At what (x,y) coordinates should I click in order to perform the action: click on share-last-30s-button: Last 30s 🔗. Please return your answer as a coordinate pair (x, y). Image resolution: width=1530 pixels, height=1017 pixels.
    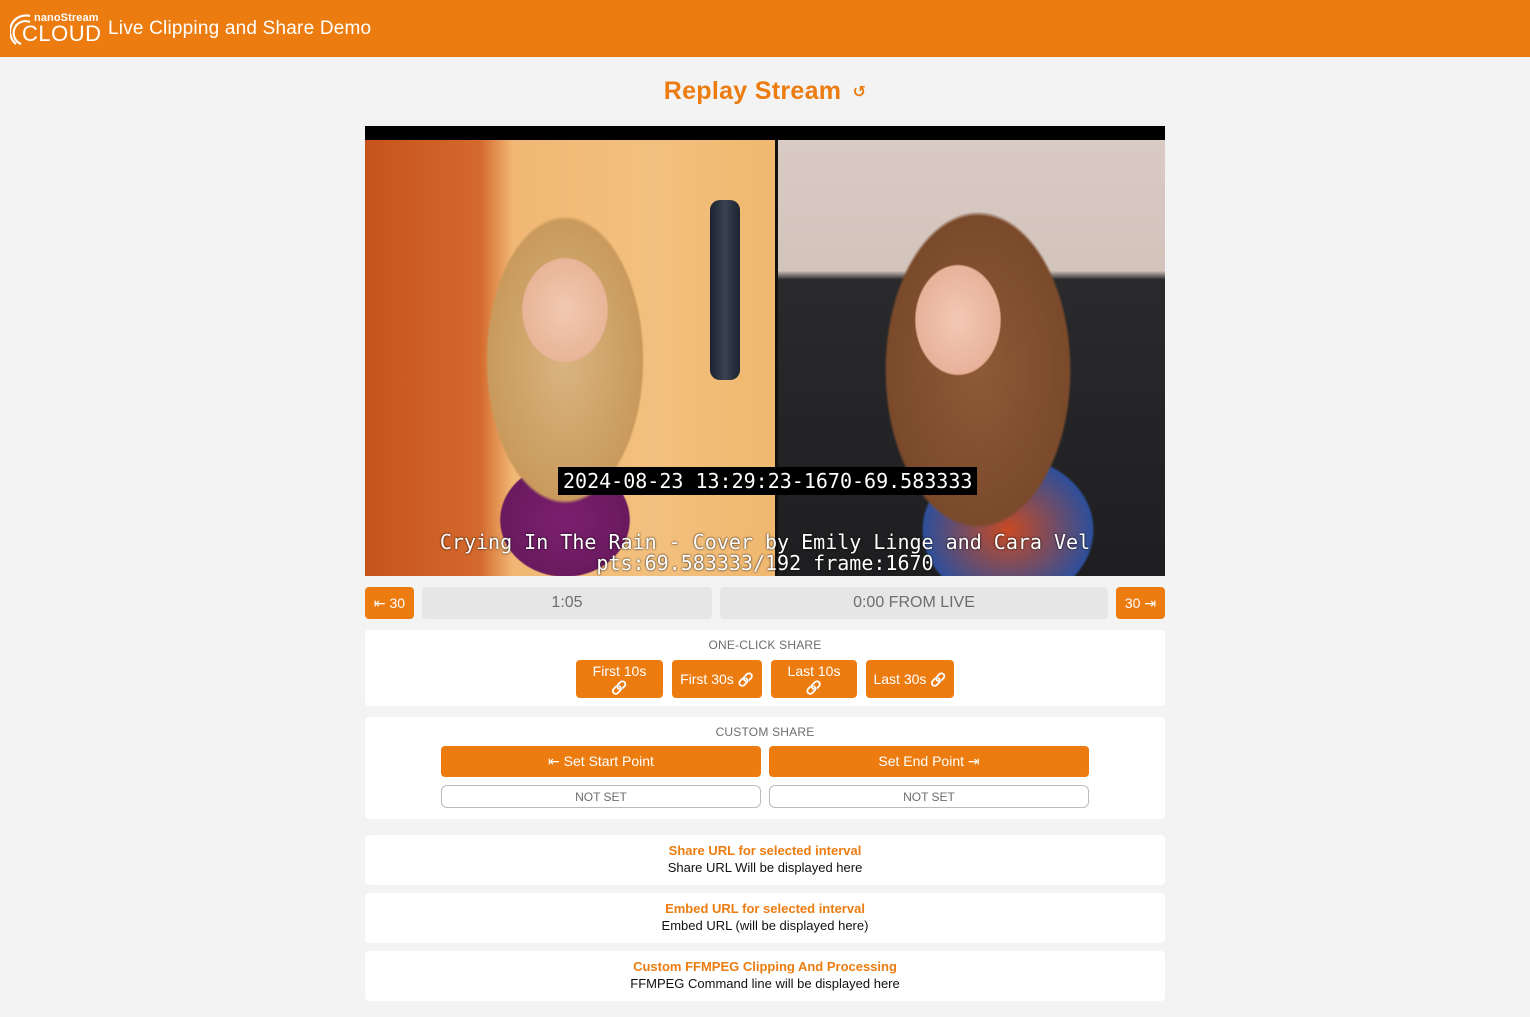
    Looking at the image, I should click on (910, 679).